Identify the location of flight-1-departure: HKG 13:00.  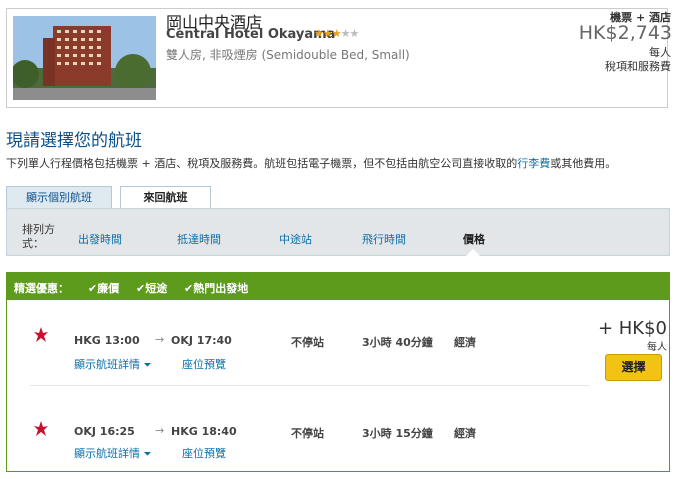
(107, 340).